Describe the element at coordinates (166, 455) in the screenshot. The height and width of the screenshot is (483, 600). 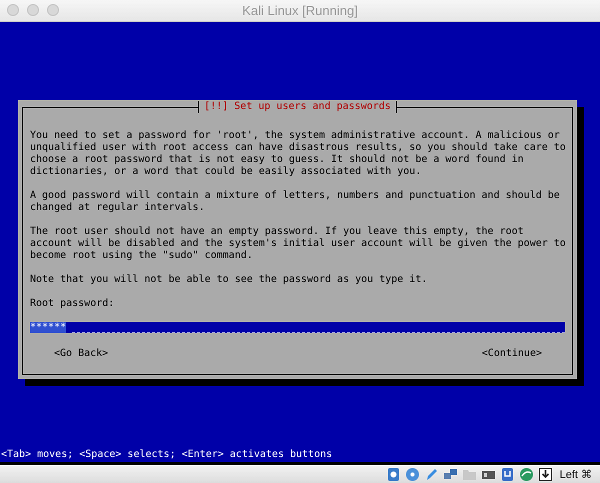
I see `help-text: <Tab> moves; <Space> selects; <Enter> activates buttons` at that location.